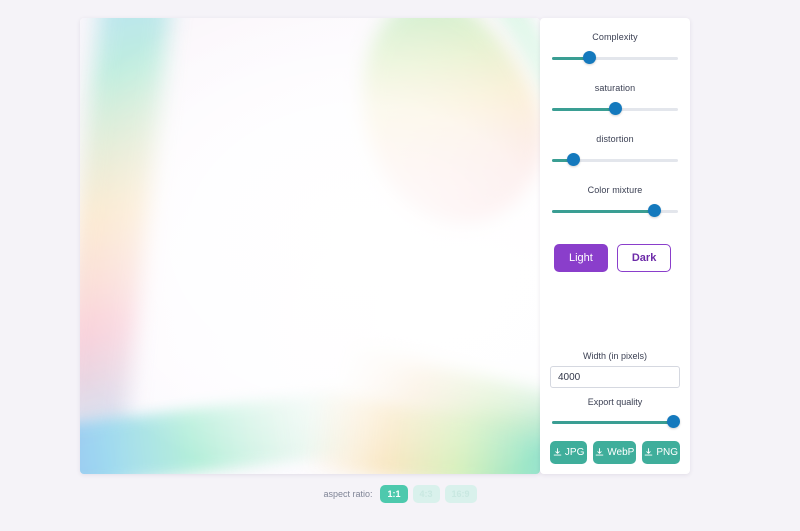  I want to click on saturation-label: saturation, so click(615, 88).